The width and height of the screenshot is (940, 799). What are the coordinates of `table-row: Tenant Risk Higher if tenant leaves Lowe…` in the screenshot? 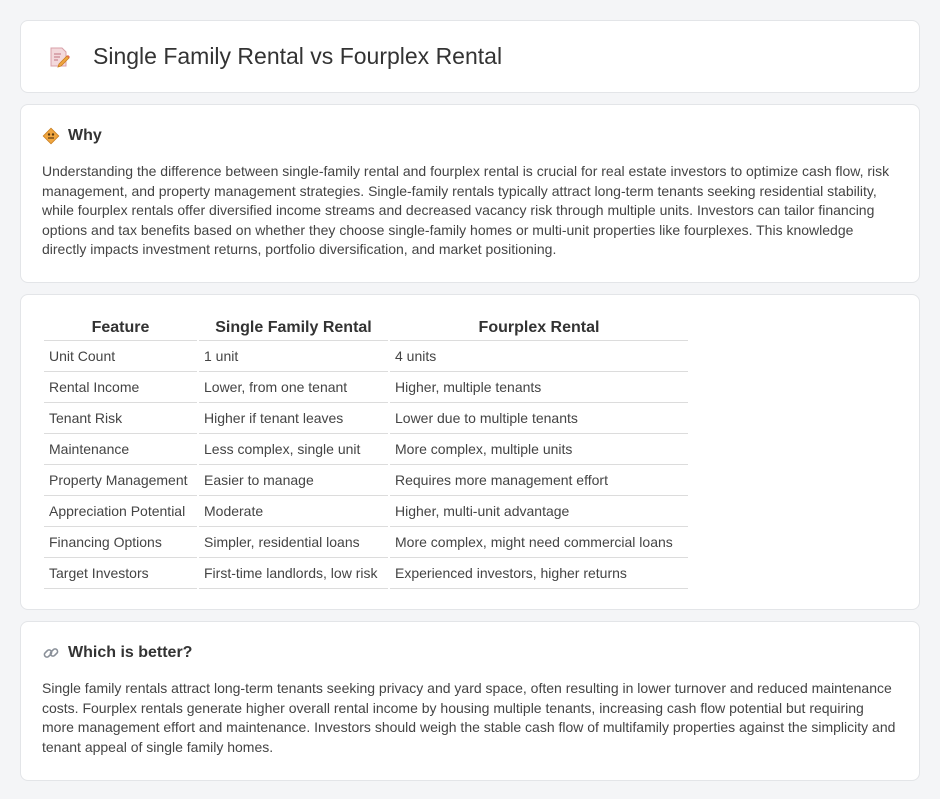 It's located at (366, 418).